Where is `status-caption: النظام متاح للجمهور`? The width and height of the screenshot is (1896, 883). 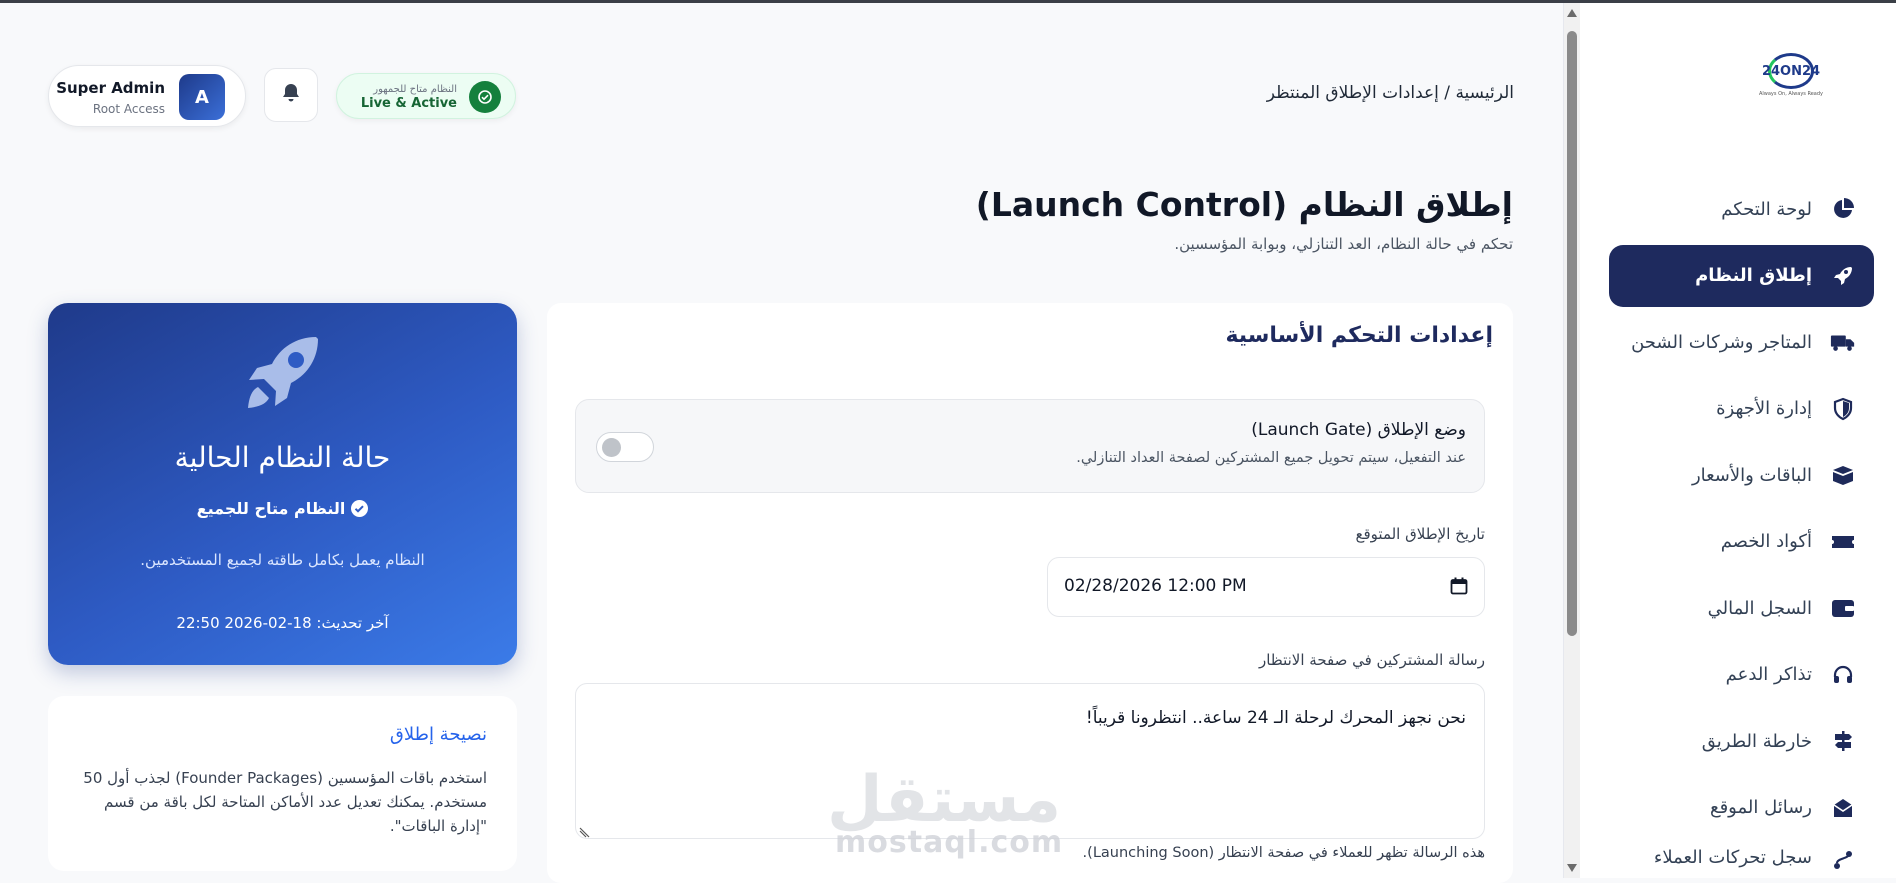 status-caption: النظام متاح للجمهور is located at coordinates (415, 89).